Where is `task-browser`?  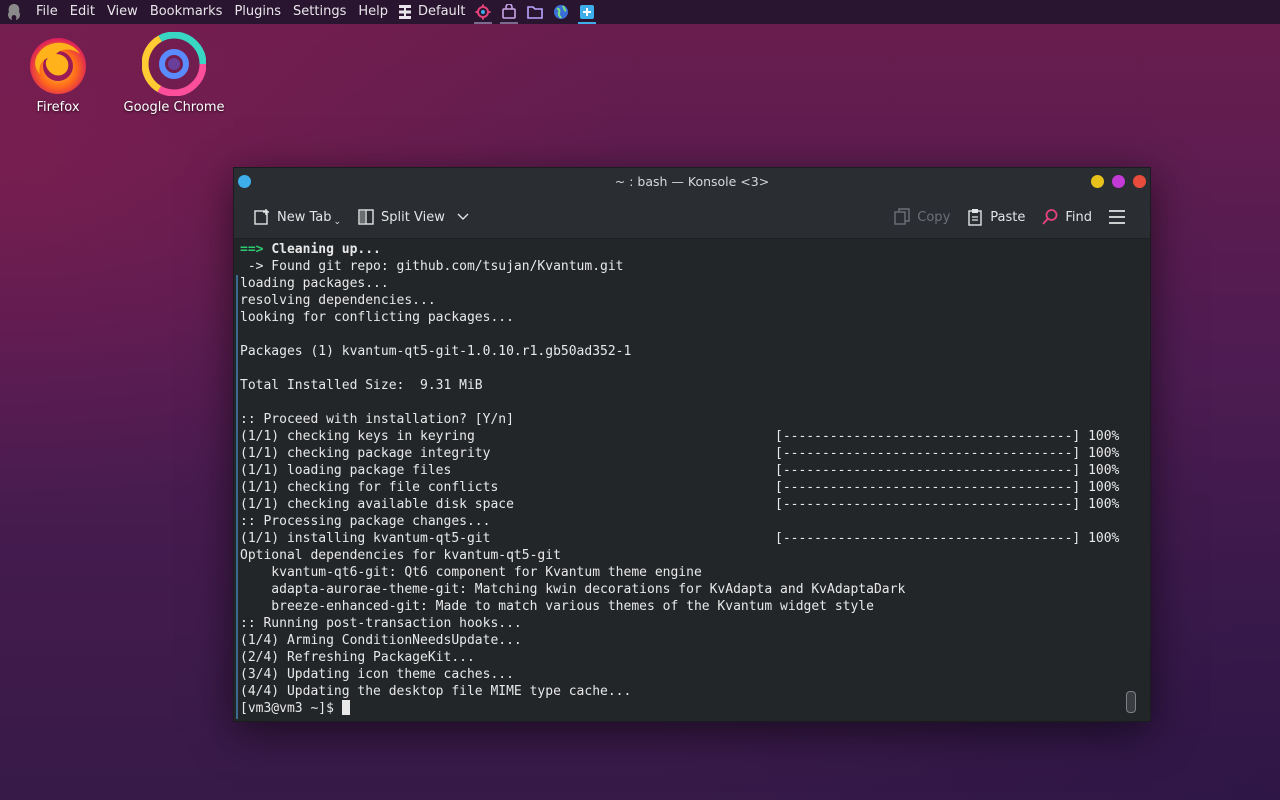 task-browser is located at coordinates (561, 12).